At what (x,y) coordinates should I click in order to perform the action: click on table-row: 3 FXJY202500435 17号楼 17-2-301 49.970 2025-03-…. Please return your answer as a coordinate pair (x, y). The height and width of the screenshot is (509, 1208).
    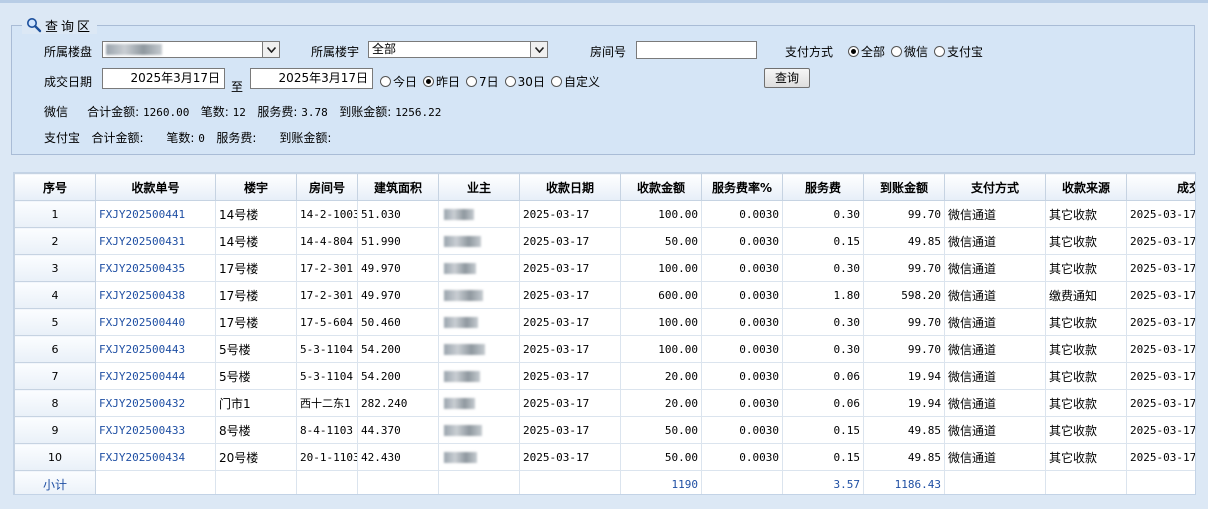
    Looking at the image, I should click on (604, 268).